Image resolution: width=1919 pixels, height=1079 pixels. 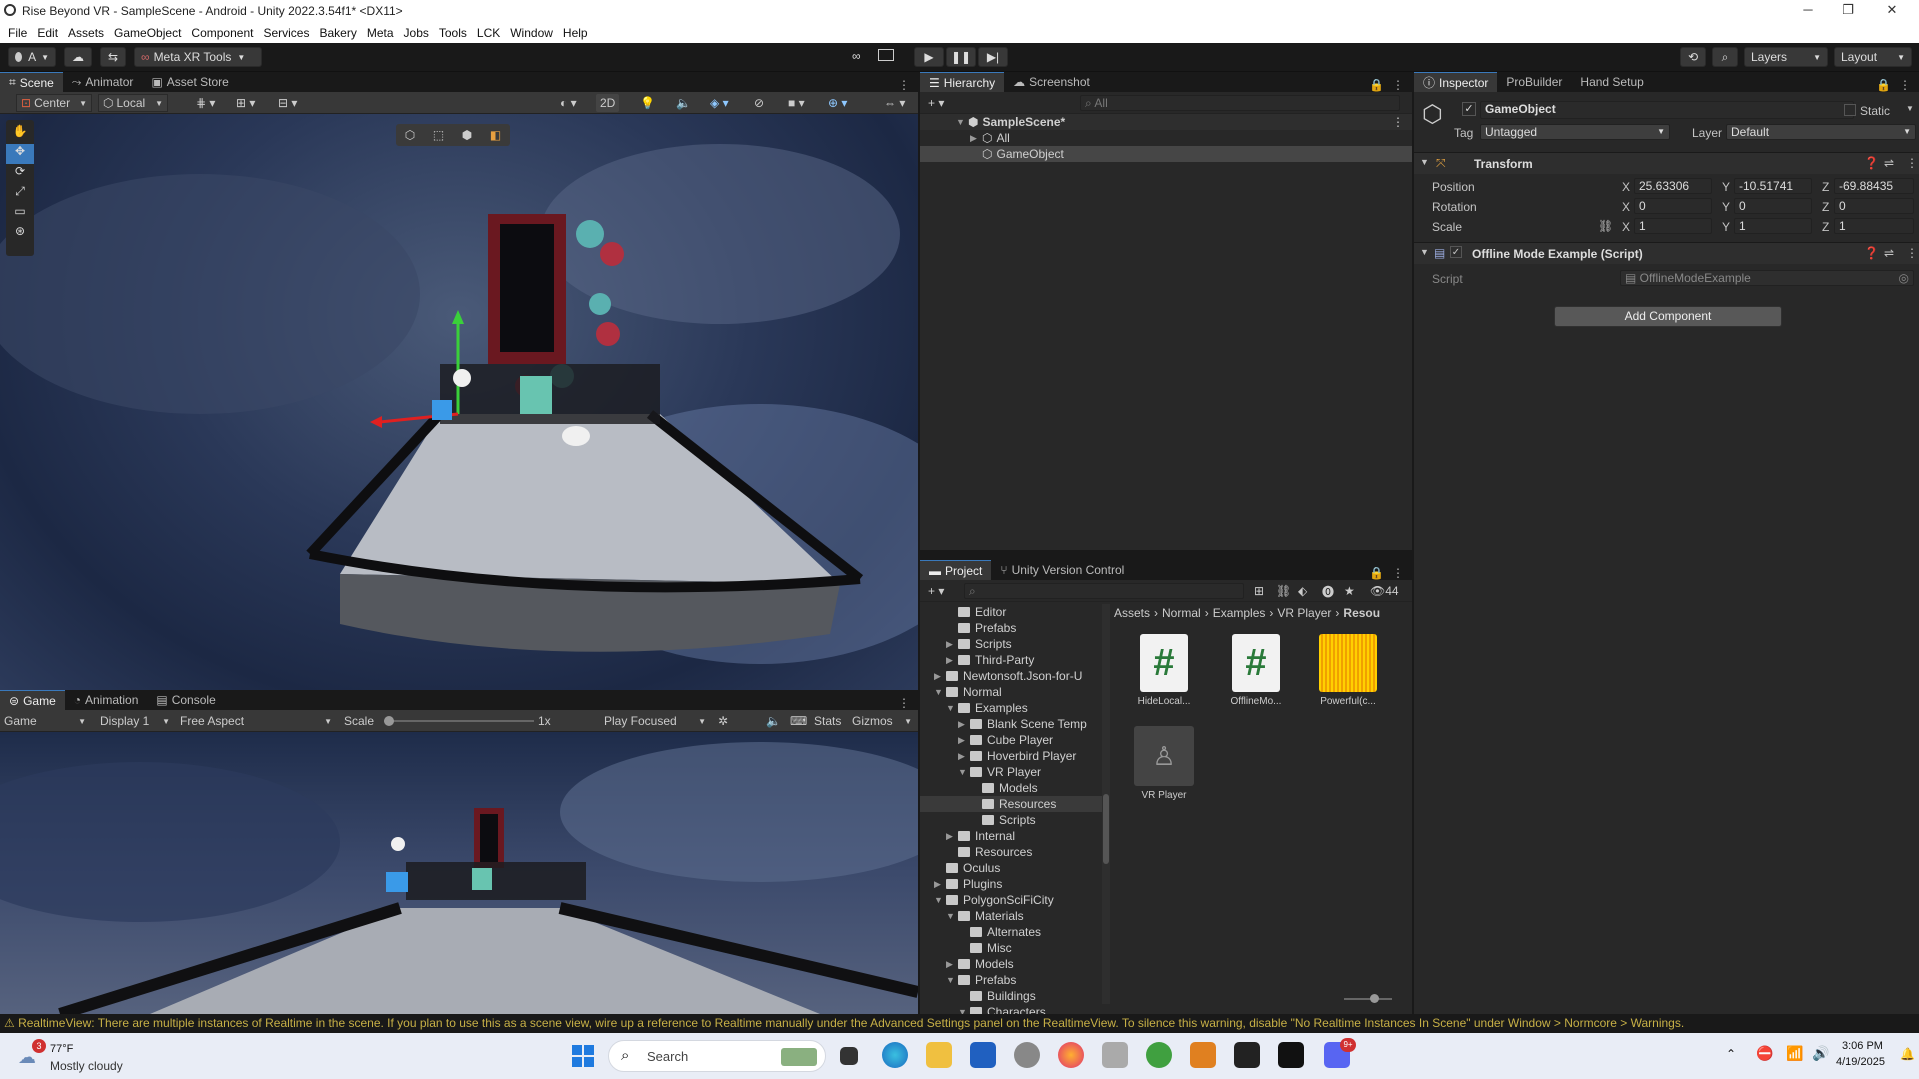 What do you see at coordinates (380, 33) in the screenshot?
I see `menu-meta: Meta` at bounding box center [380, 33].